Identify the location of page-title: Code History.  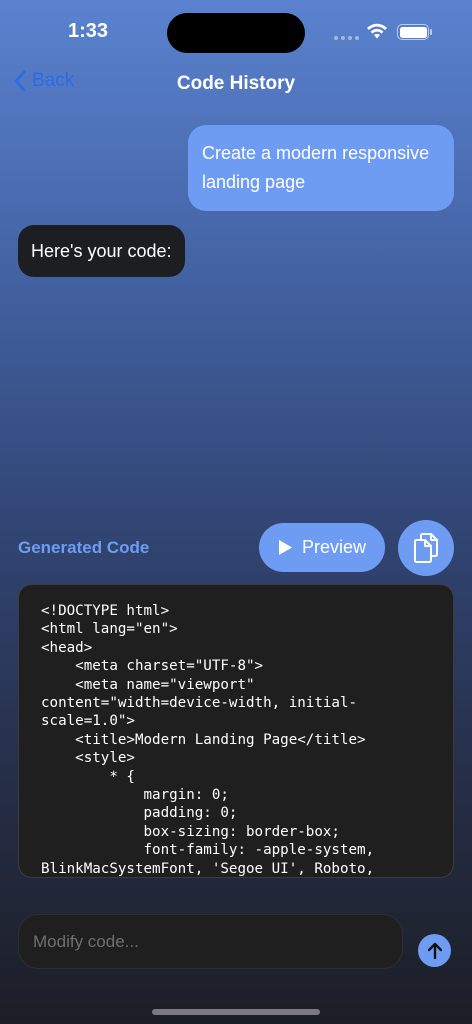
(236, 83).